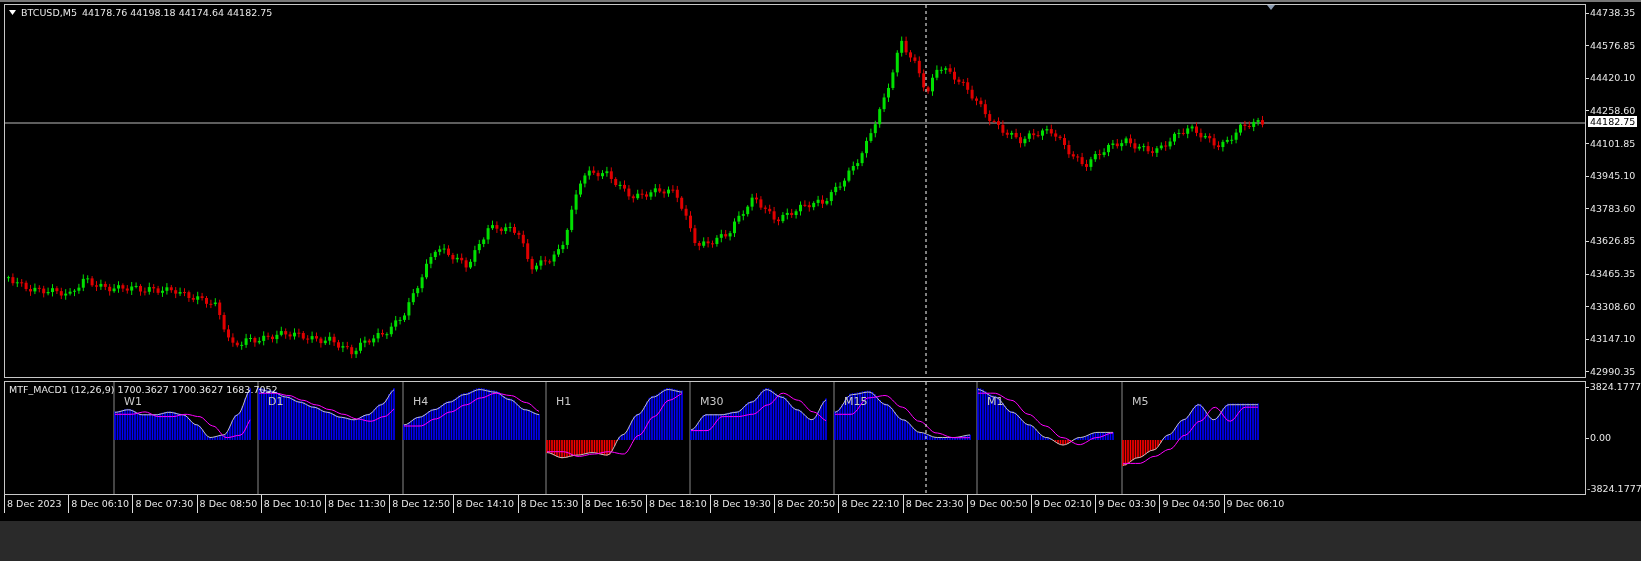 This screenshot has height=561, width=1641. I want to click on price-axis-label: 43465.35, so click(1613, 274).